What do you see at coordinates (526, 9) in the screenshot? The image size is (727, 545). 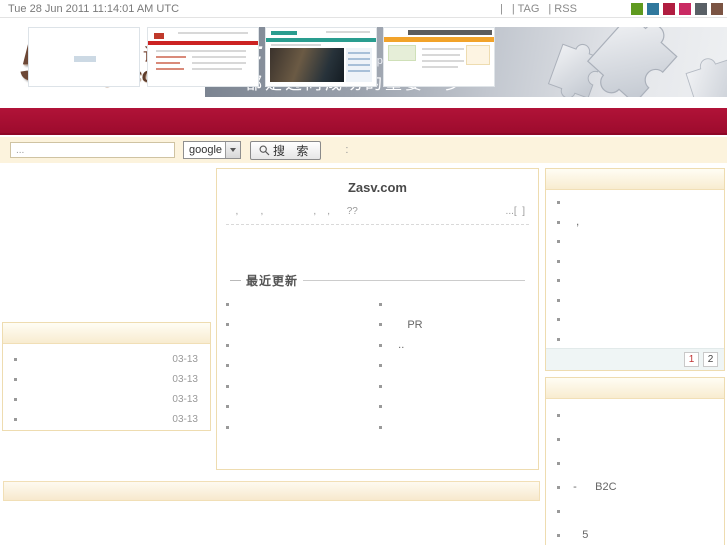 I see `tag-link: | TAG` at bounding box center [526, 9].